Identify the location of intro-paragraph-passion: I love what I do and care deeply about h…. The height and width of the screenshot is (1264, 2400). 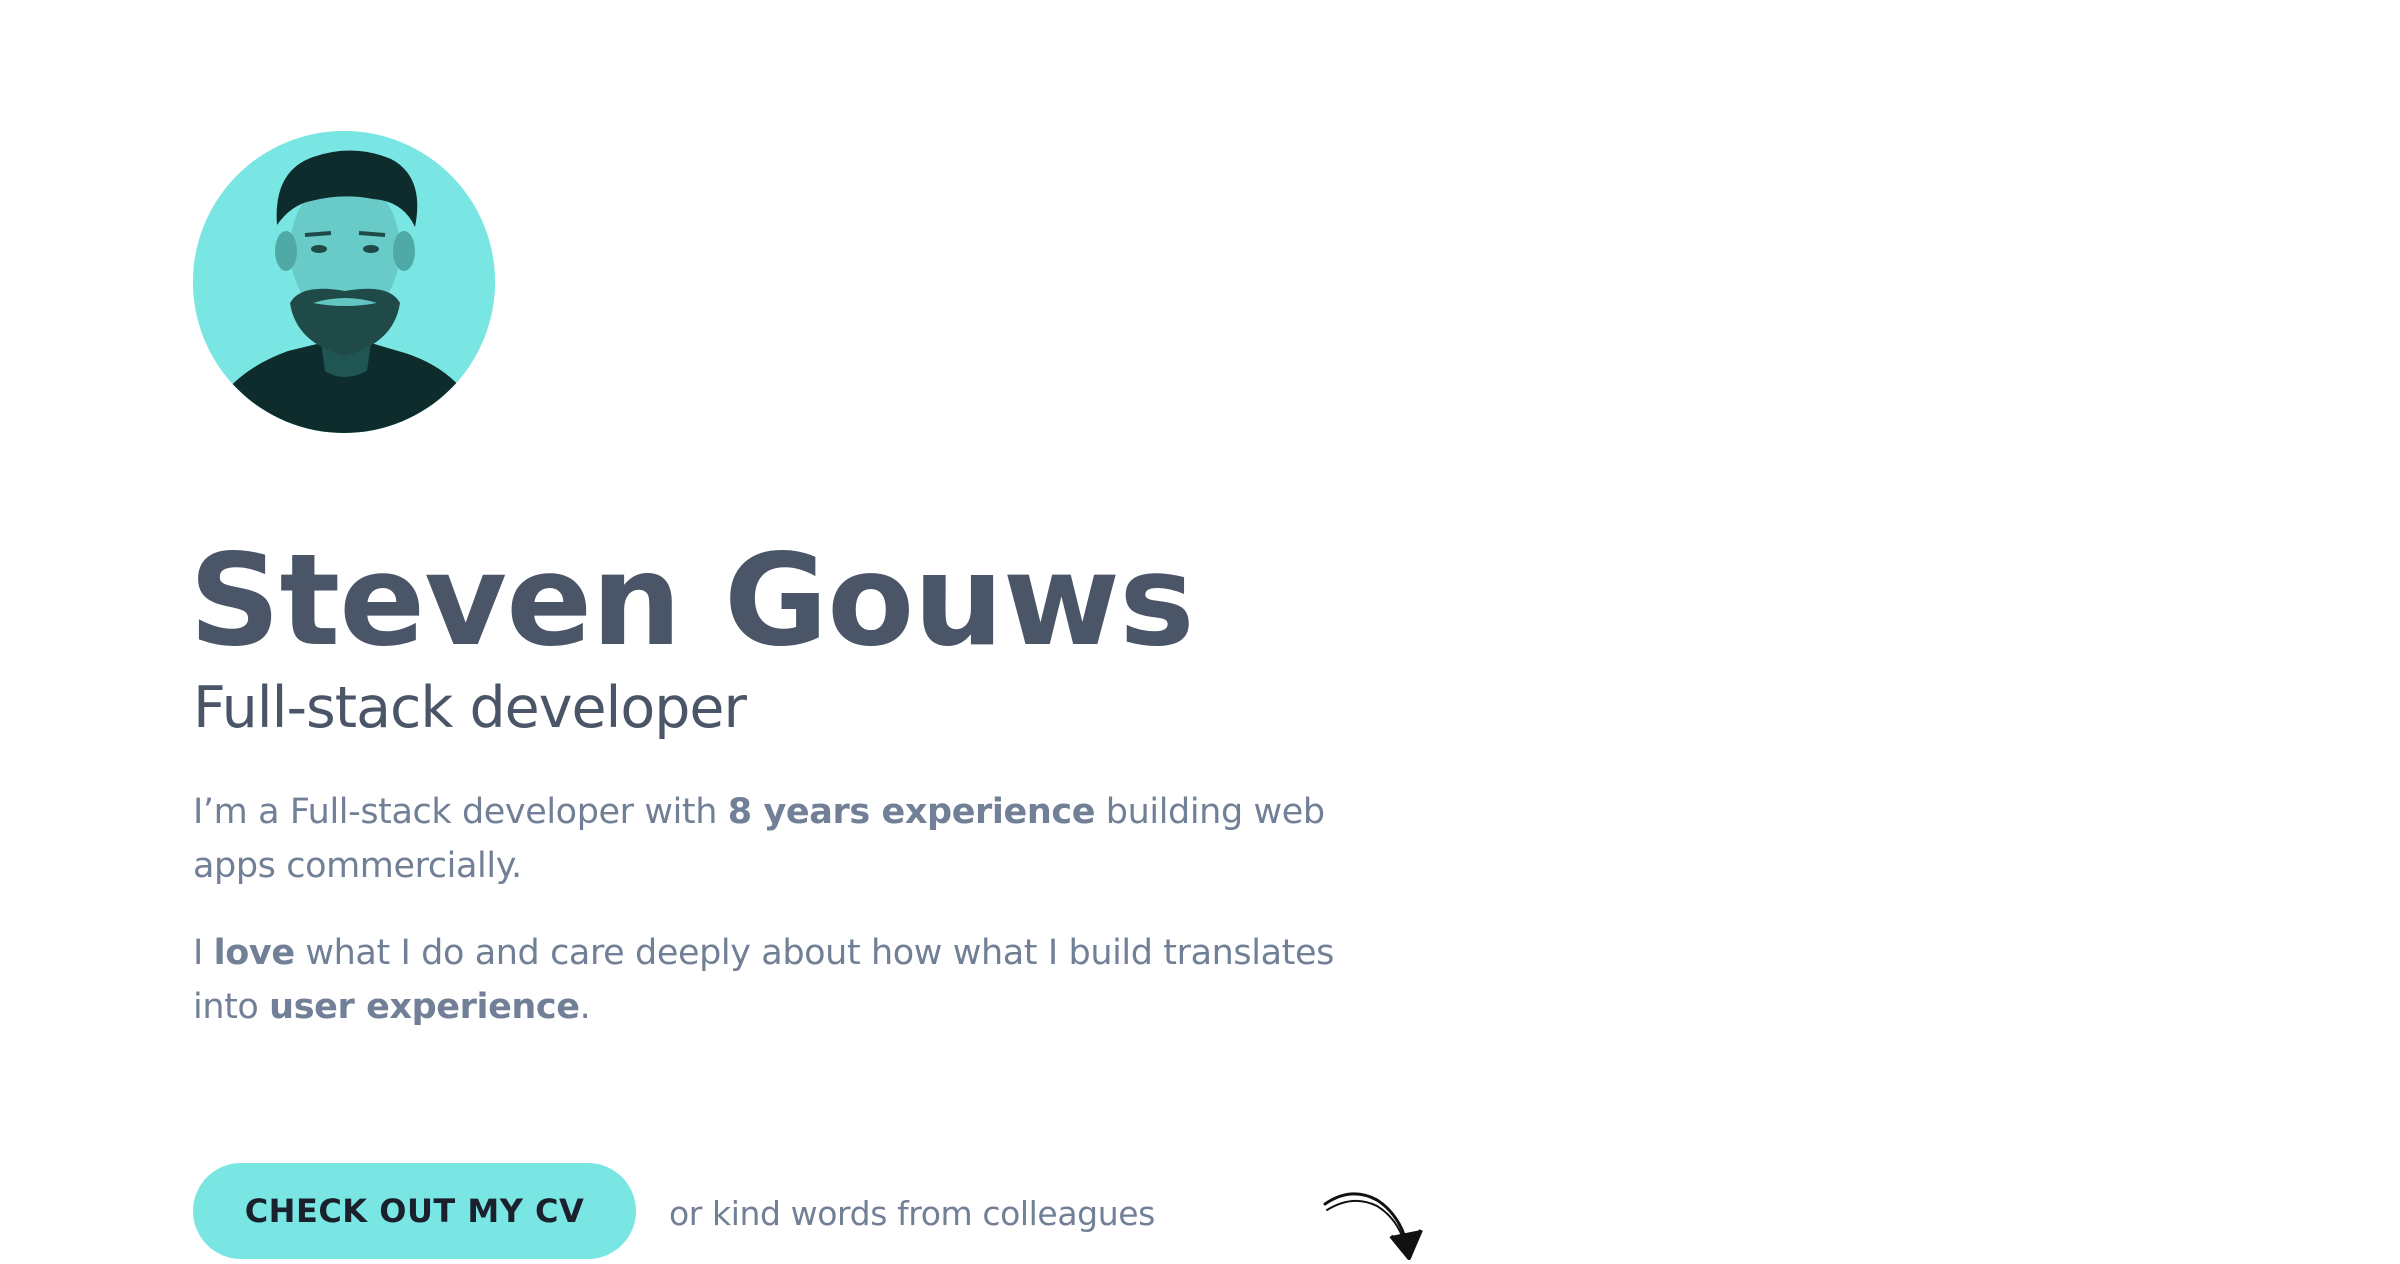
(768, 980).